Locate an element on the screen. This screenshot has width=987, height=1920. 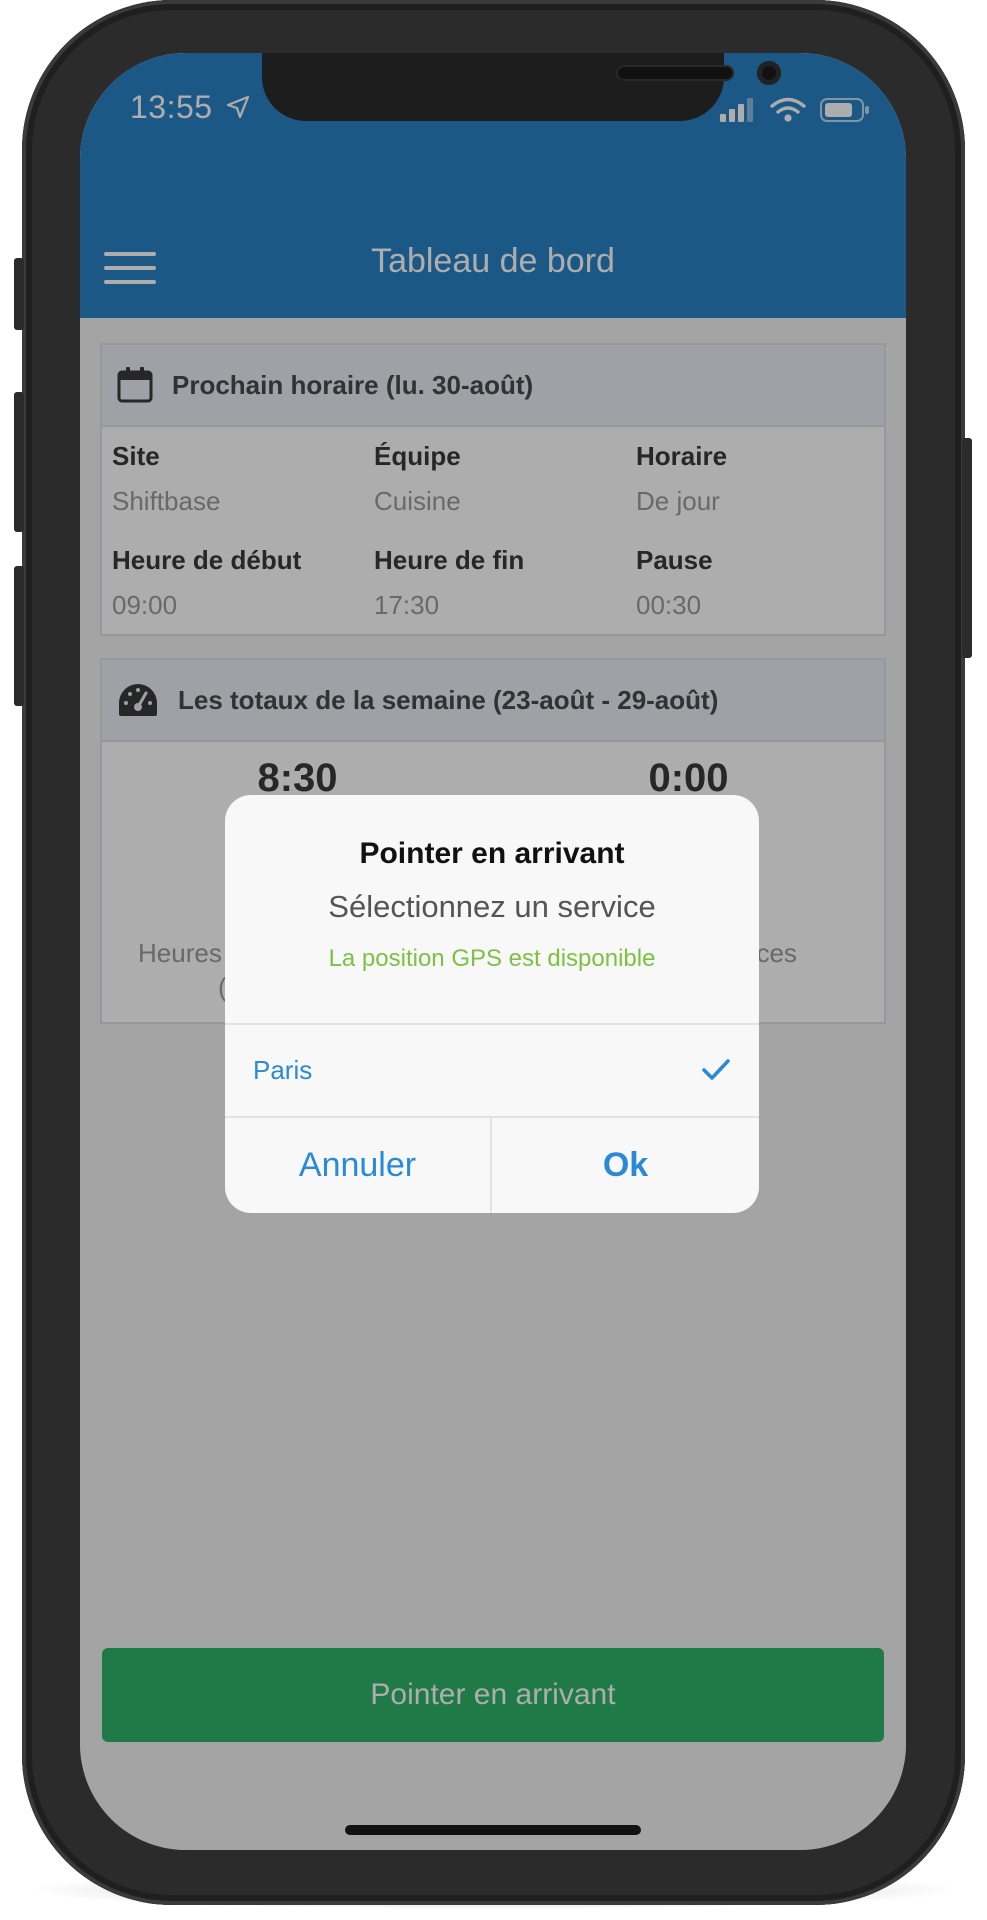
ok-button: Ok is located at coordinates (625, 1165).